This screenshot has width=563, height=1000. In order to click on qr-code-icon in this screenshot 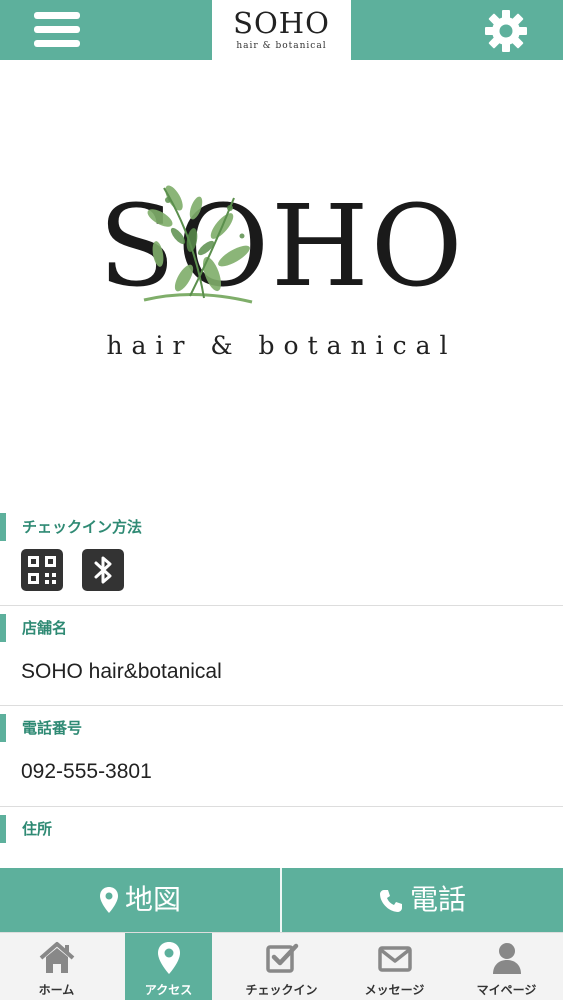, I will do `click(42, 570)`.